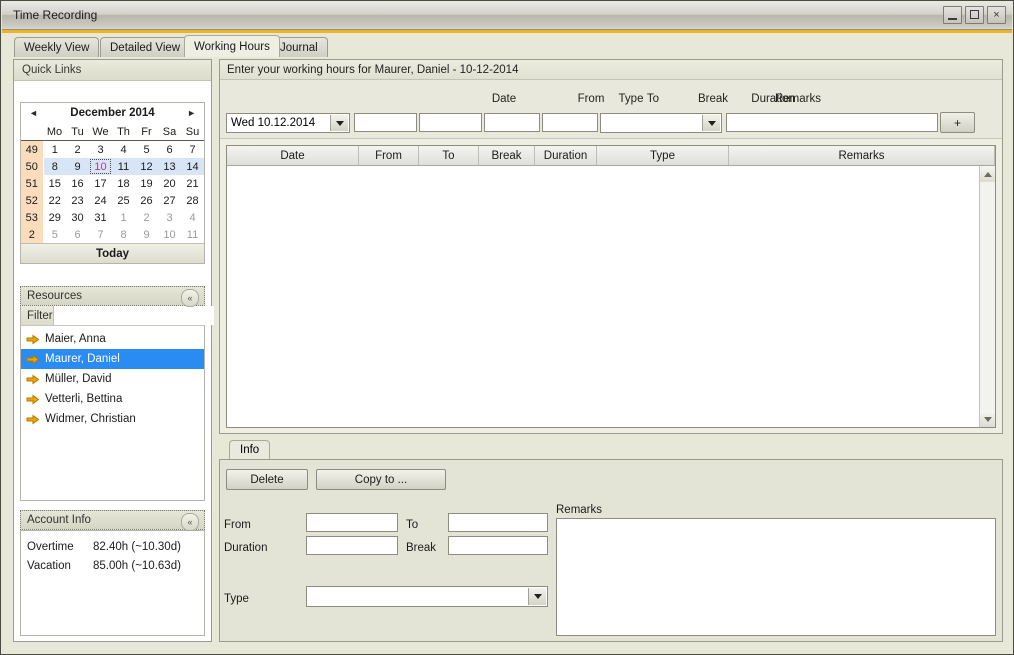  Describe the element at coordinates (450, 122) in the screenshot. I see `entry-to-input` at that location.